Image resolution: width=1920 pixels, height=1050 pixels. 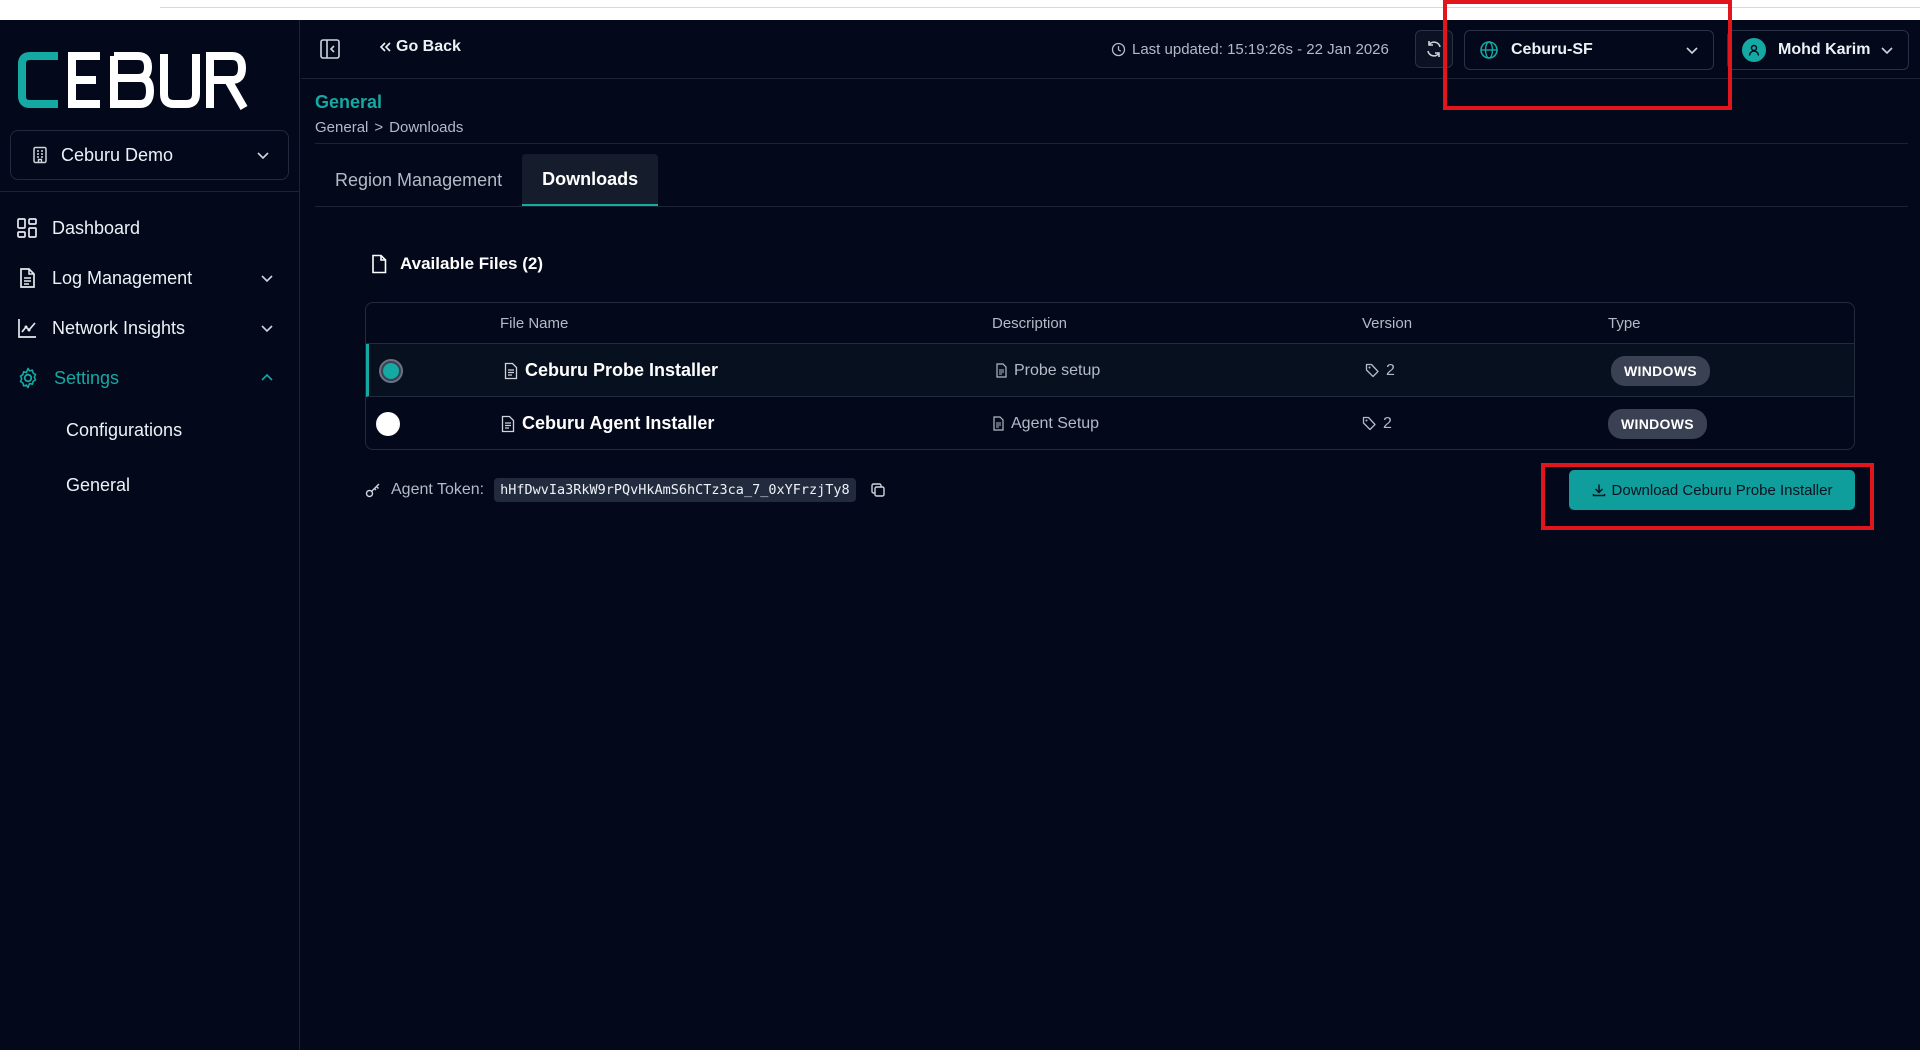 I want to click on available-files-heading: Available Files (2), so click(x=456, y=264).